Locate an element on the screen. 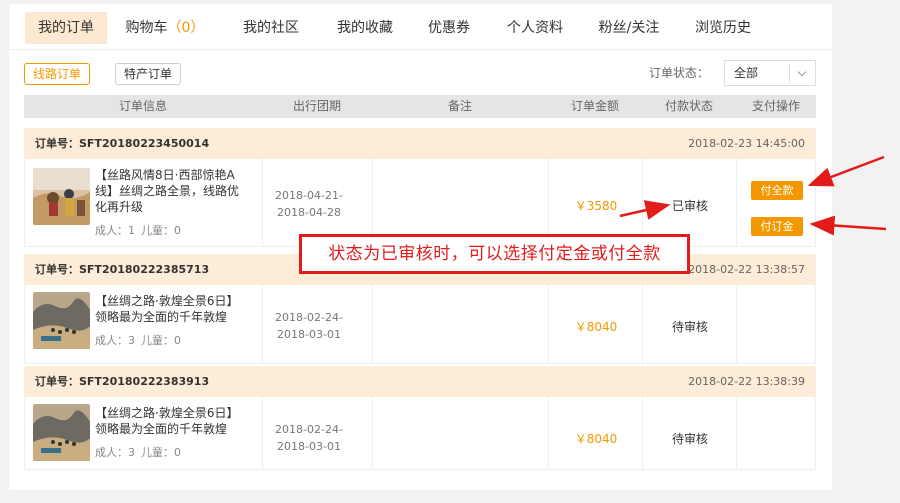 Image resolution: width=900 pixels, height=503 pixels. tab-coupons: 优惠券 is located at coordinates (449, 28).